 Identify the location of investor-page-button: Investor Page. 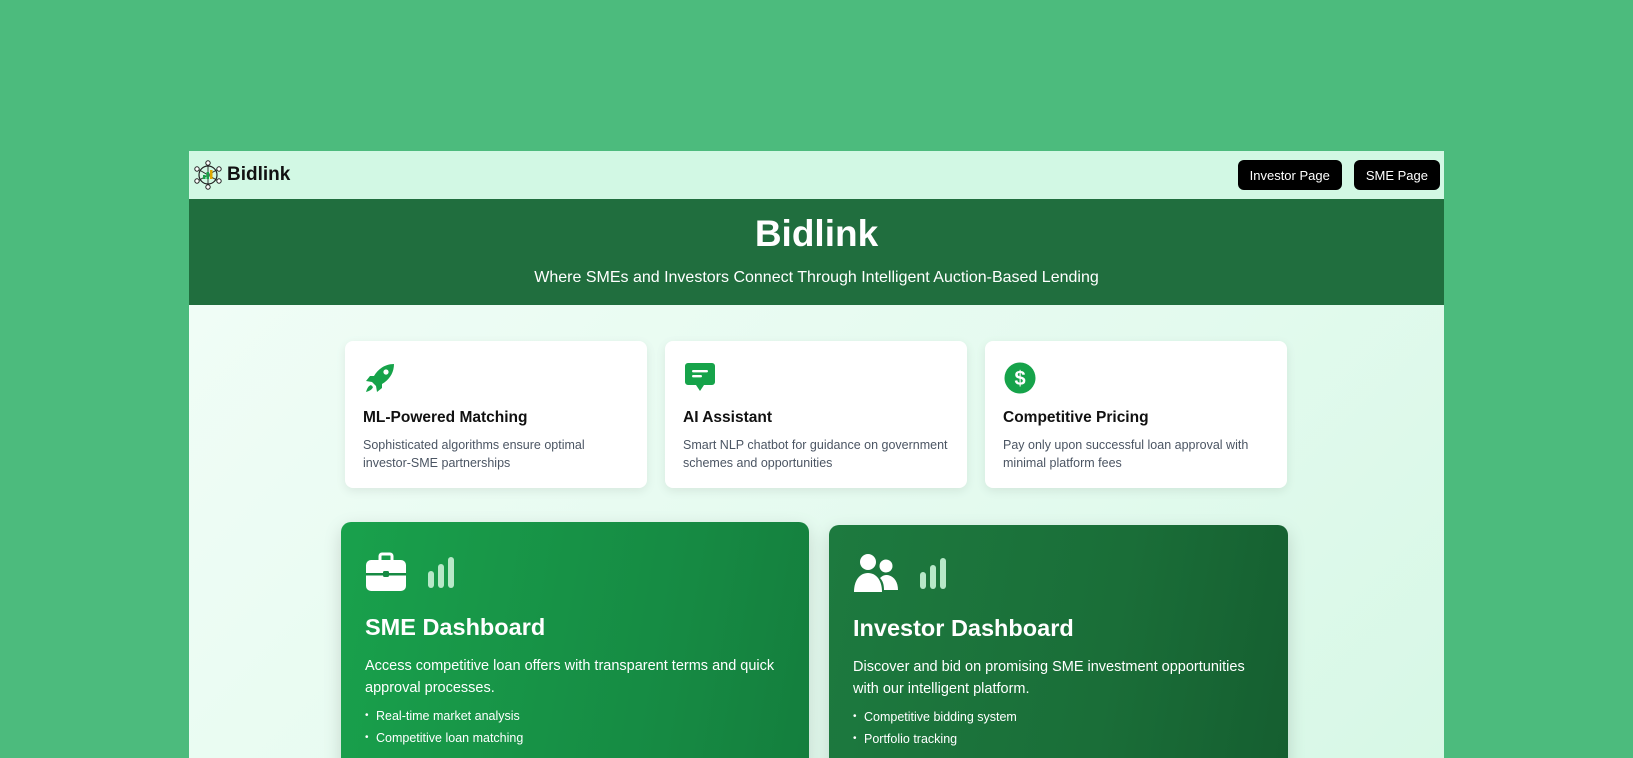
(1289, 175).